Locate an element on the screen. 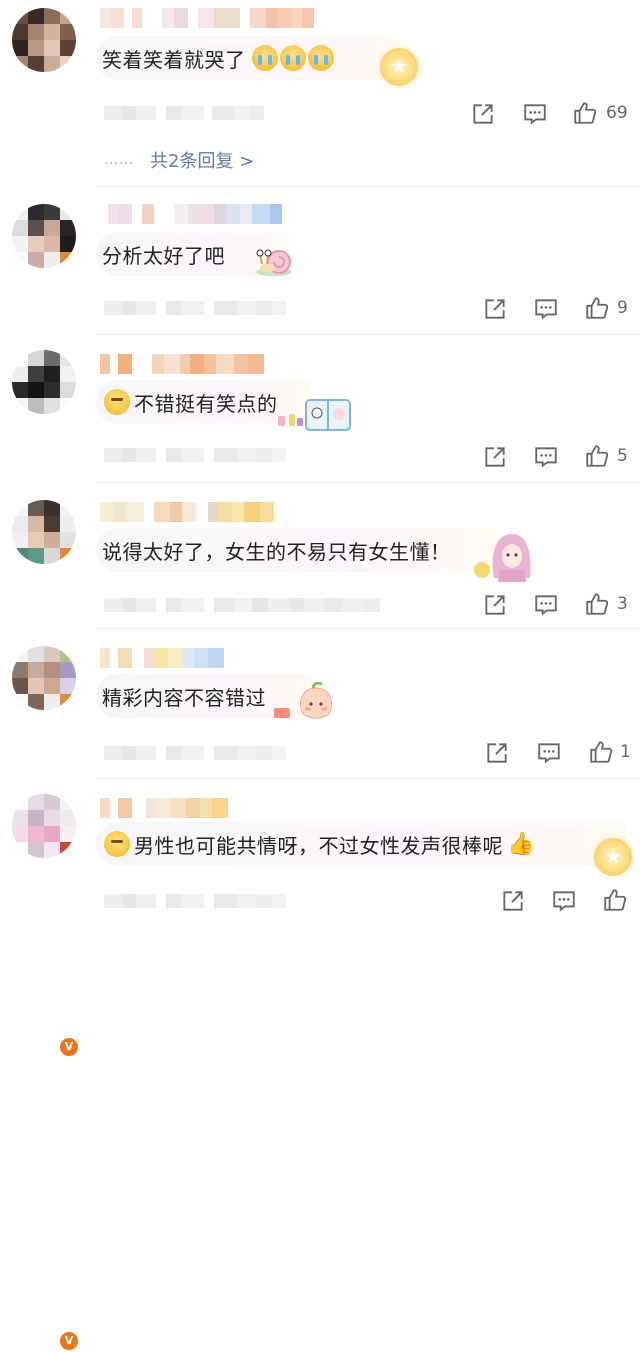 The height and width of the screenshot is (1352, 640). snail-sticker-icon is located at coordinates (274, 262).